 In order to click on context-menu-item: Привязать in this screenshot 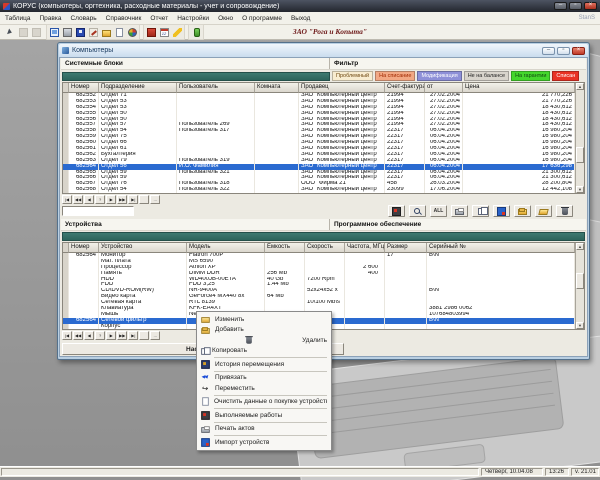, I will do `click(264, 378)`.